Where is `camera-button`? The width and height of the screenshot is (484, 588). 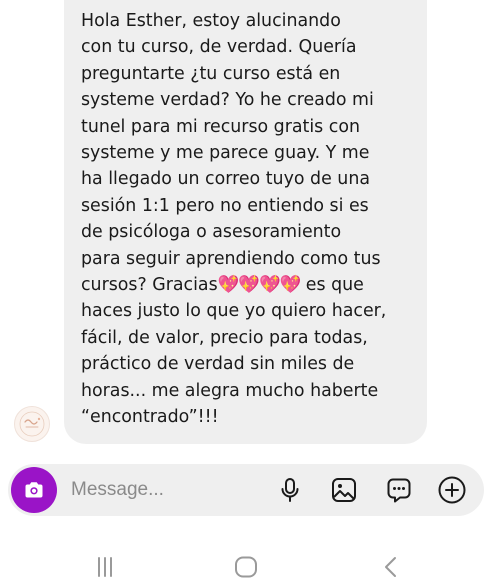 camera-button is located at coordinates (34, 490).